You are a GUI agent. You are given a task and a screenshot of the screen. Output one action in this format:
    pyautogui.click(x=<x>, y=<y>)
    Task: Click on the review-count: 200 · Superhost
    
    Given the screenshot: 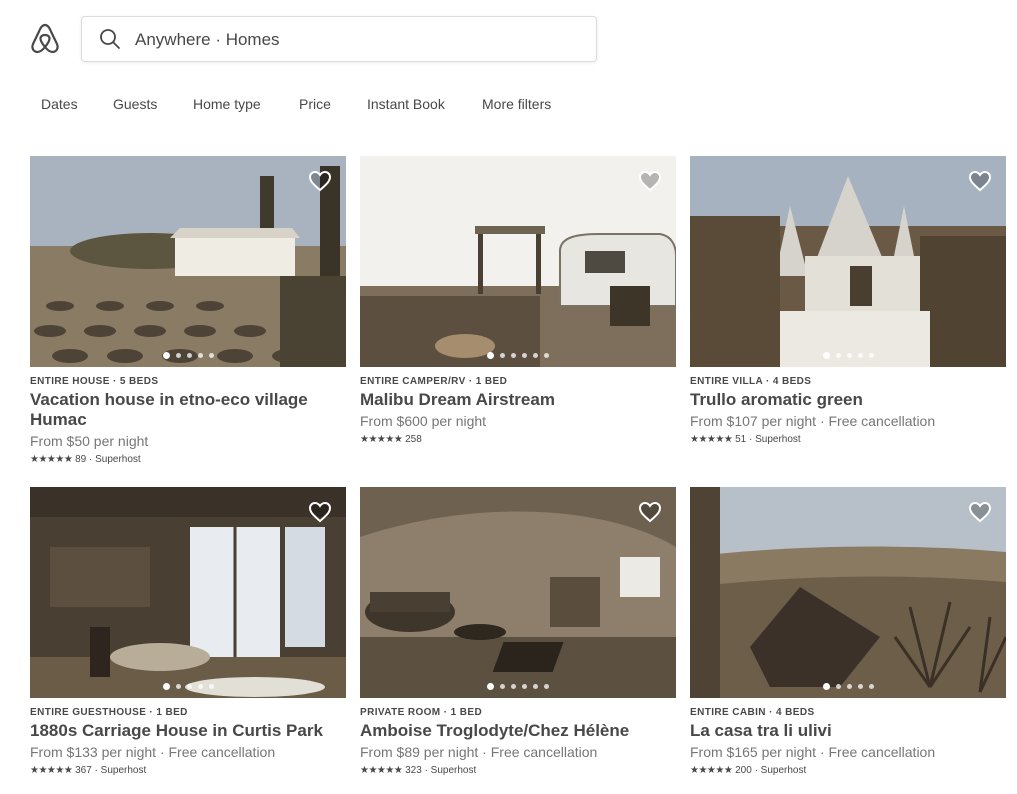 What is the action you would take?
    pyautogui.click(x=771, y=770)
    